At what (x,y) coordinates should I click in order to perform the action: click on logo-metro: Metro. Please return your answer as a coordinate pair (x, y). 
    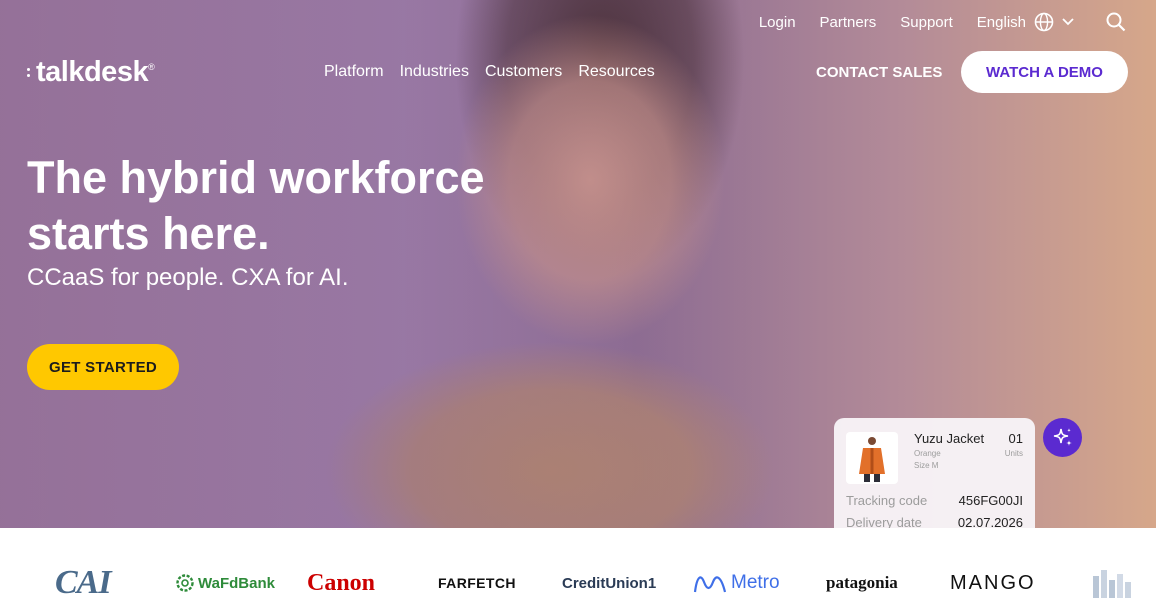
    Looking at the image, I should click on (736, 583).